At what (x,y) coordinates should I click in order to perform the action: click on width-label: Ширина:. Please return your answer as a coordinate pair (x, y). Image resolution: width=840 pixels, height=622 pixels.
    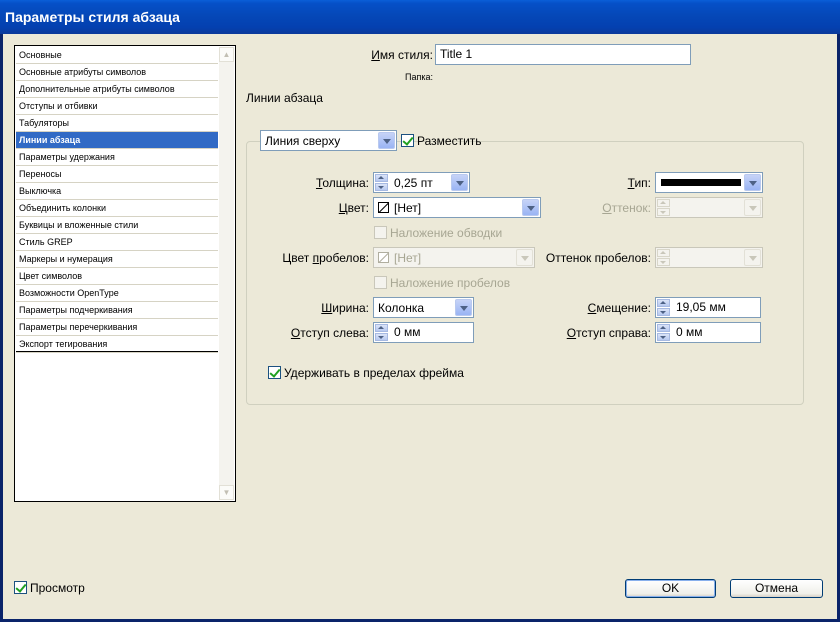
    Looking at the image, I should click on (345, 308).